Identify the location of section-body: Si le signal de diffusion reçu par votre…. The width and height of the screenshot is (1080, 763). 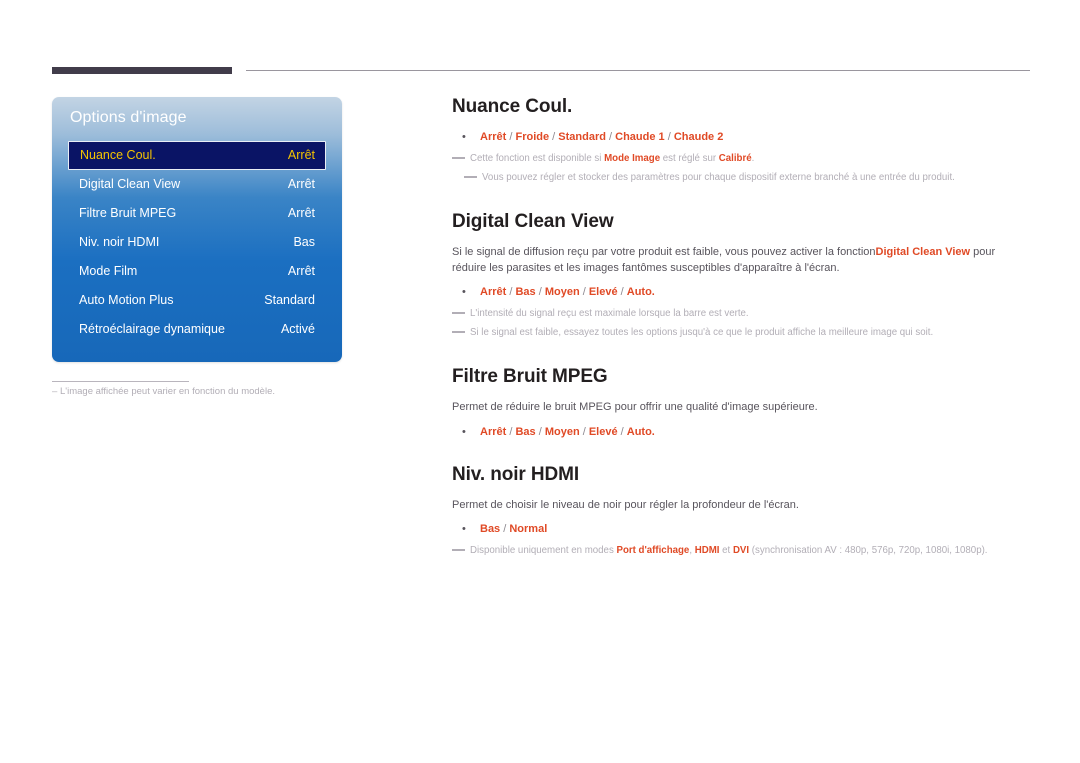
(741, 260).